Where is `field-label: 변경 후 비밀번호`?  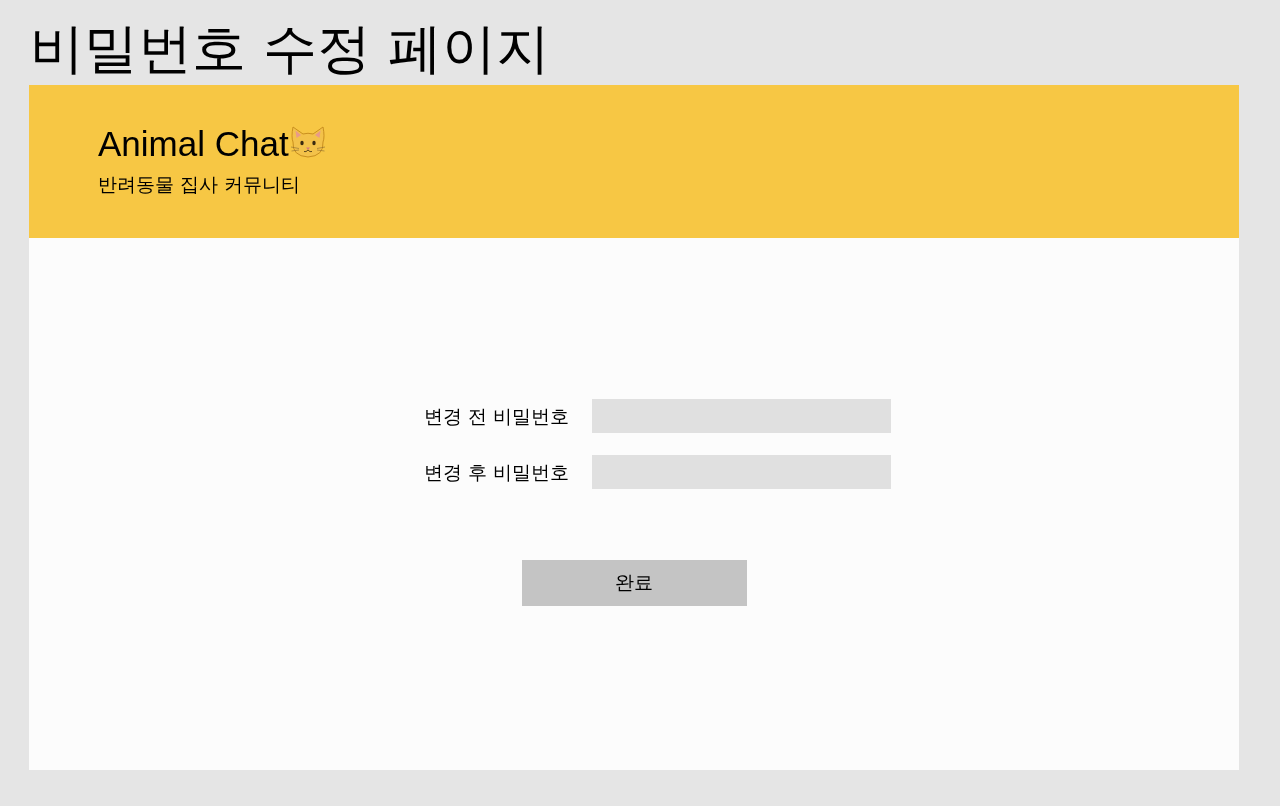
field-label: 변경 후 비밀번호 is located at coordinates (496, 472).